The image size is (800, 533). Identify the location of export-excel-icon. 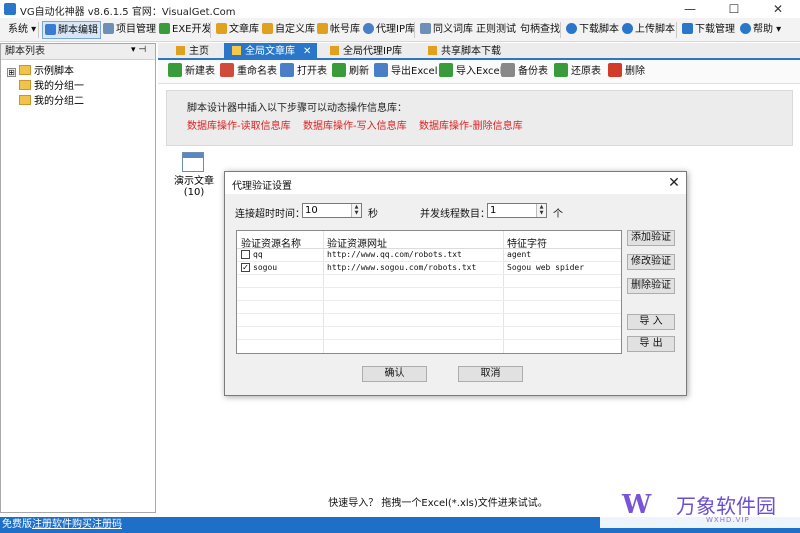
(381, 70).